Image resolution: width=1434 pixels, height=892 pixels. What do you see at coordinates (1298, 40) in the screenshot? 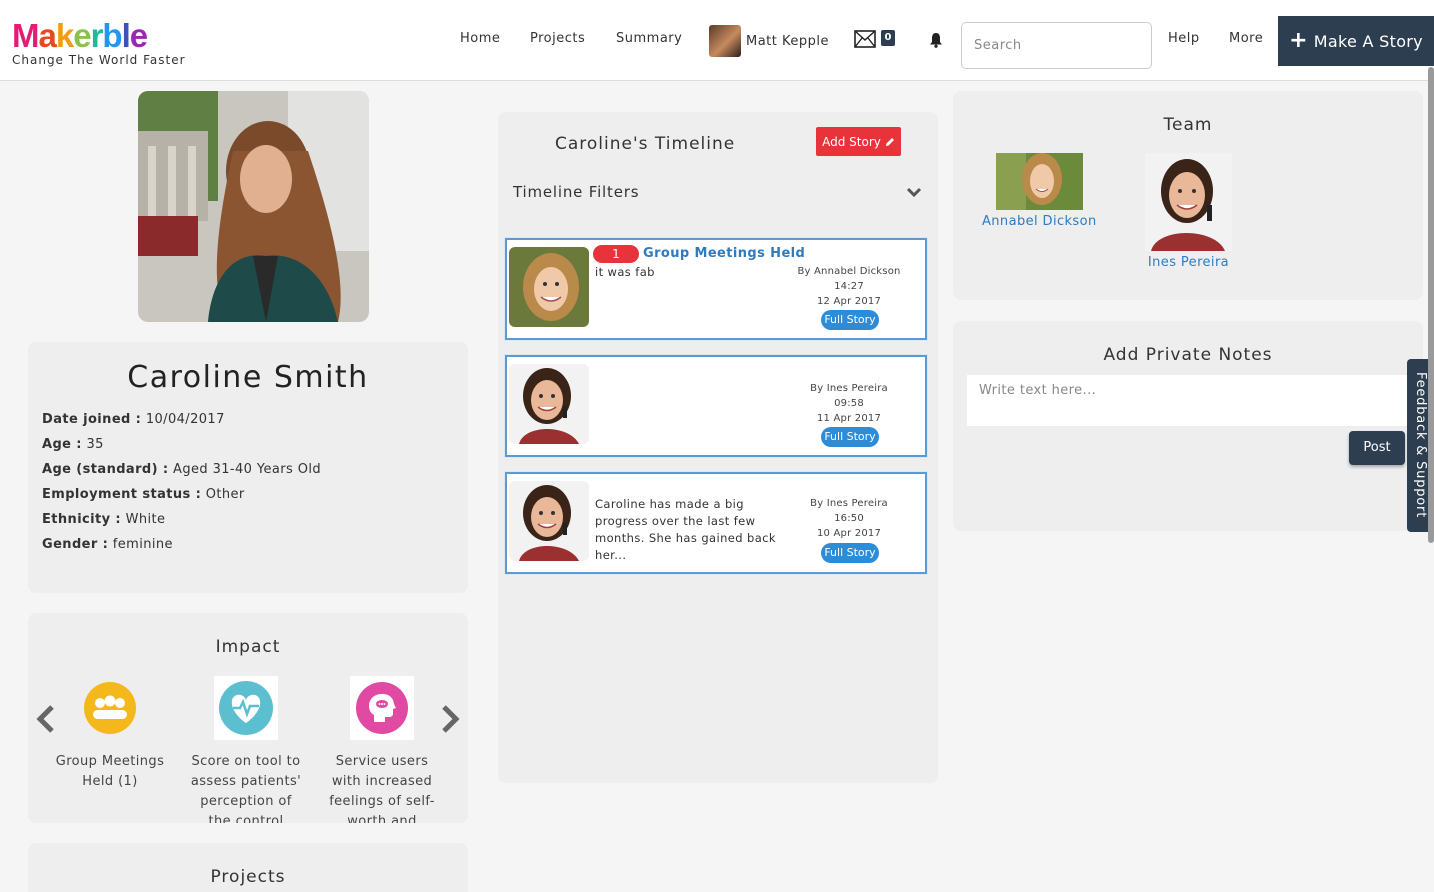
I see `plus-icon: +` at bounding box center [1298, 40].